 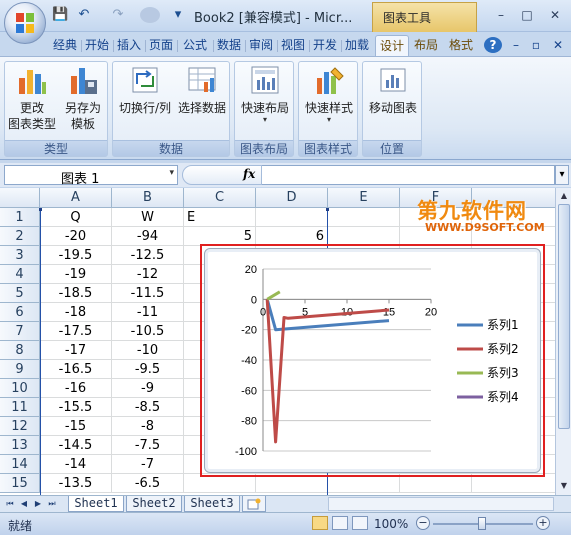 What do you see at coordinates (76, 293) in the screenshot?
I see `cell-a5: -18.5` at bounding box center [76, 293].